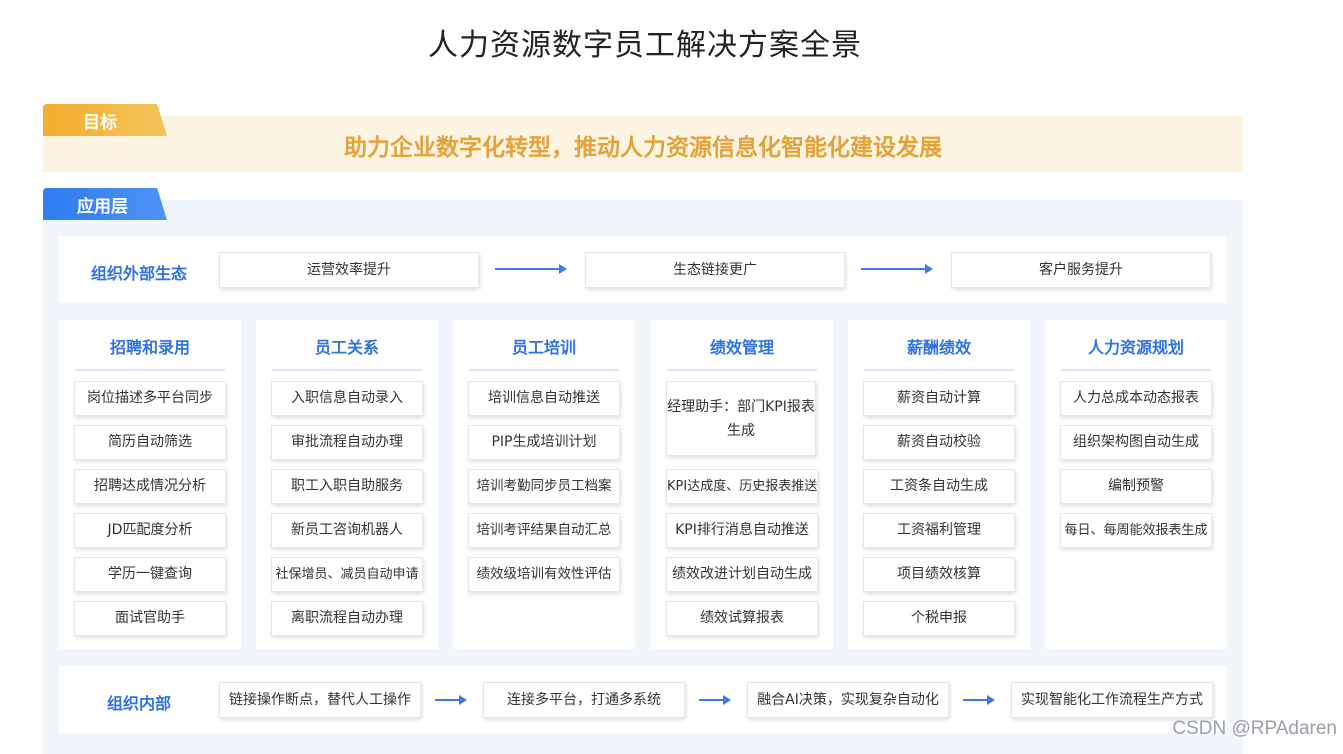 The width and height of the screenshot is (1343, 754). I want to click on column-item: 培训信息自动推送, so click(544, 398).